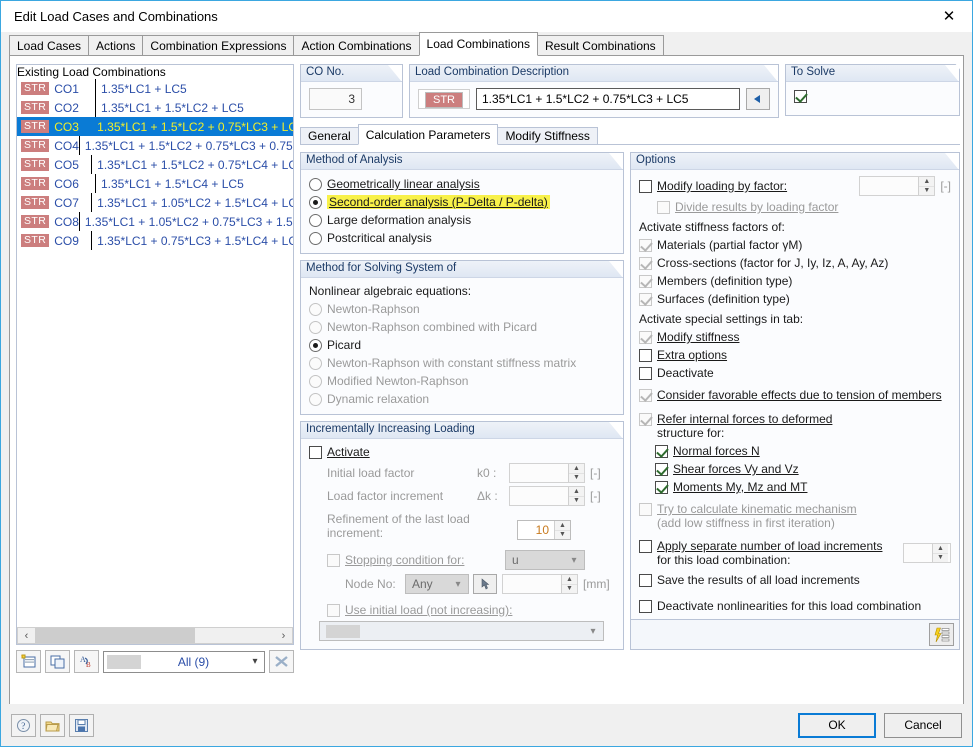 Image resolution: width=973 pixels, height=747 pixels. What do you see at coordinates (645, 355) in the screenshot?
I see `special-extra-options-checkbox` at bounding box center [645, 355].